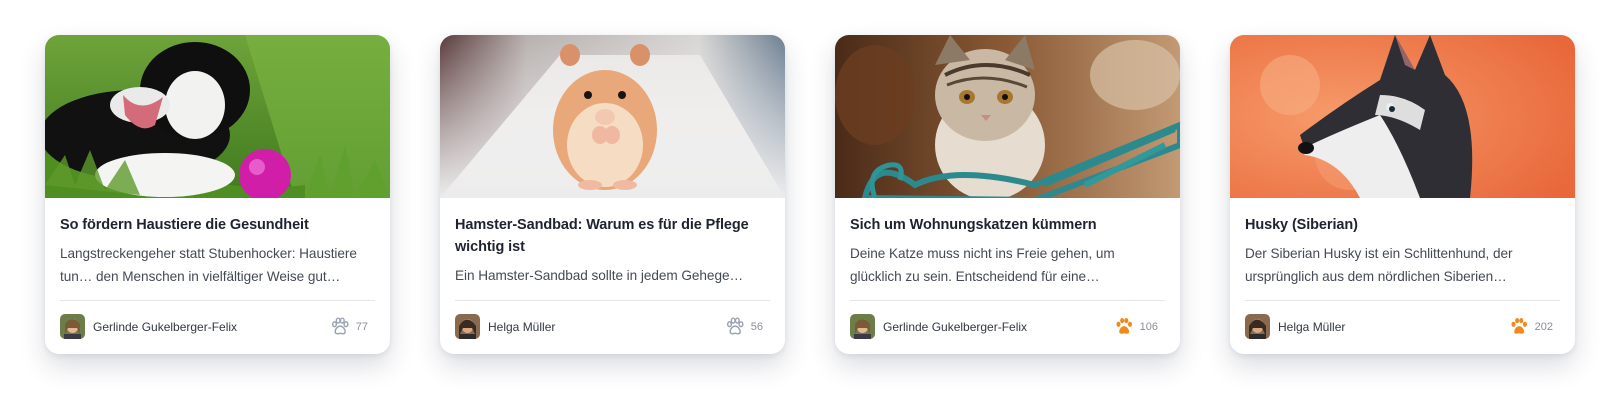  I want to click on card-footer: Gerlinde Gukelberger-Felix 77, so click(217, 327).